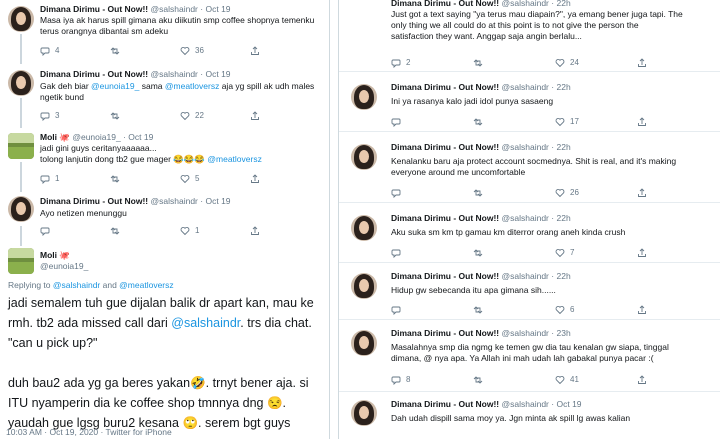  I want to click on reply-button: 1, so click(49, 178).